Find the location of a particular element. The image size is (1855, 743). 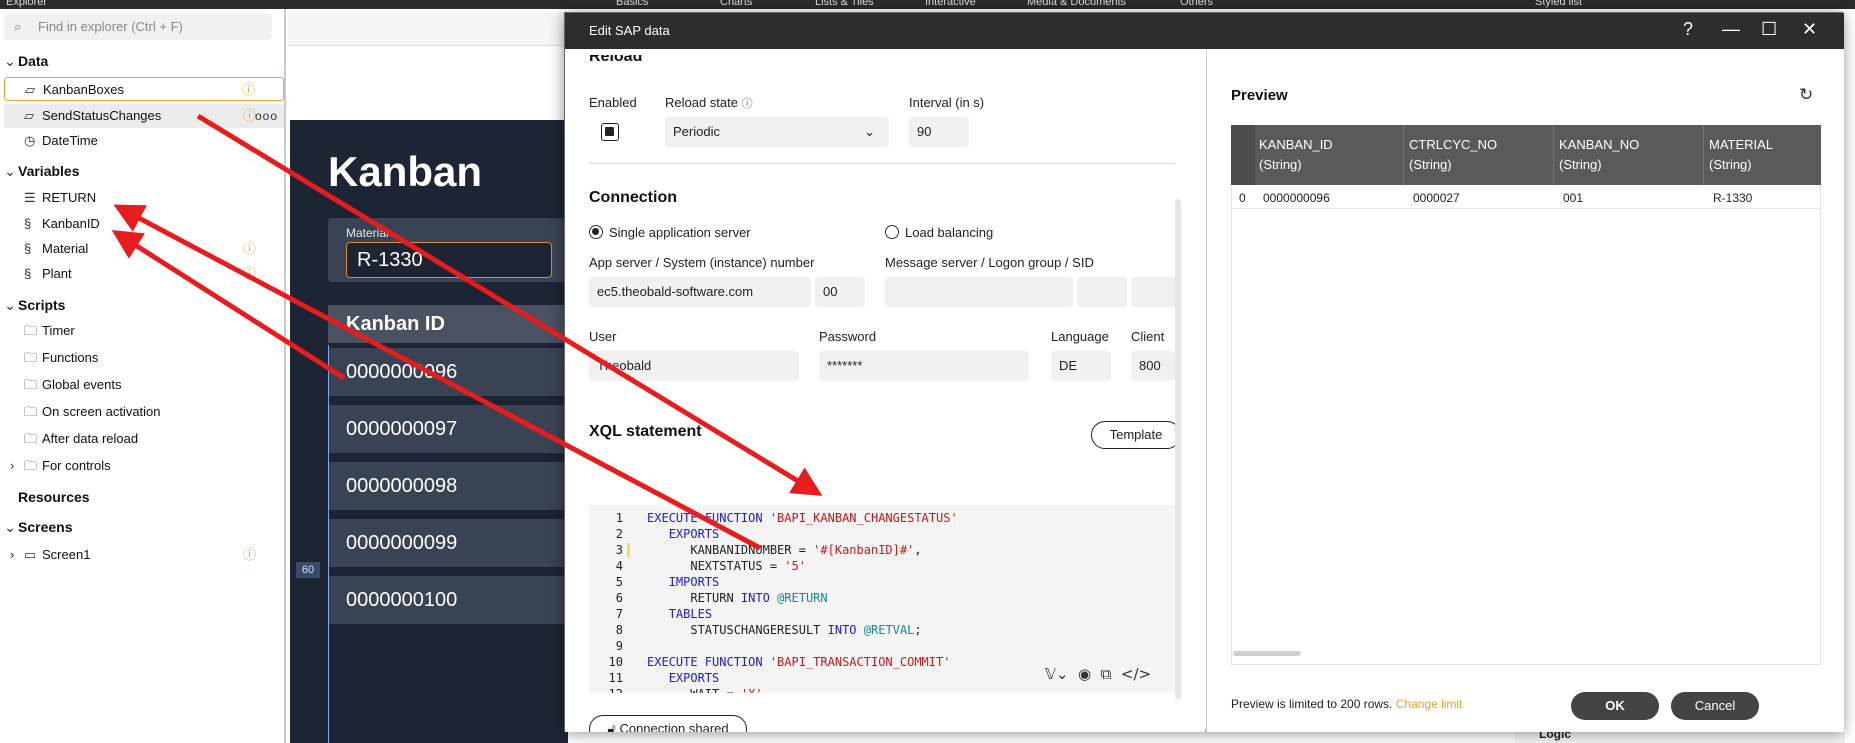

user-input: Theobald is located at coordinates (694, 366).